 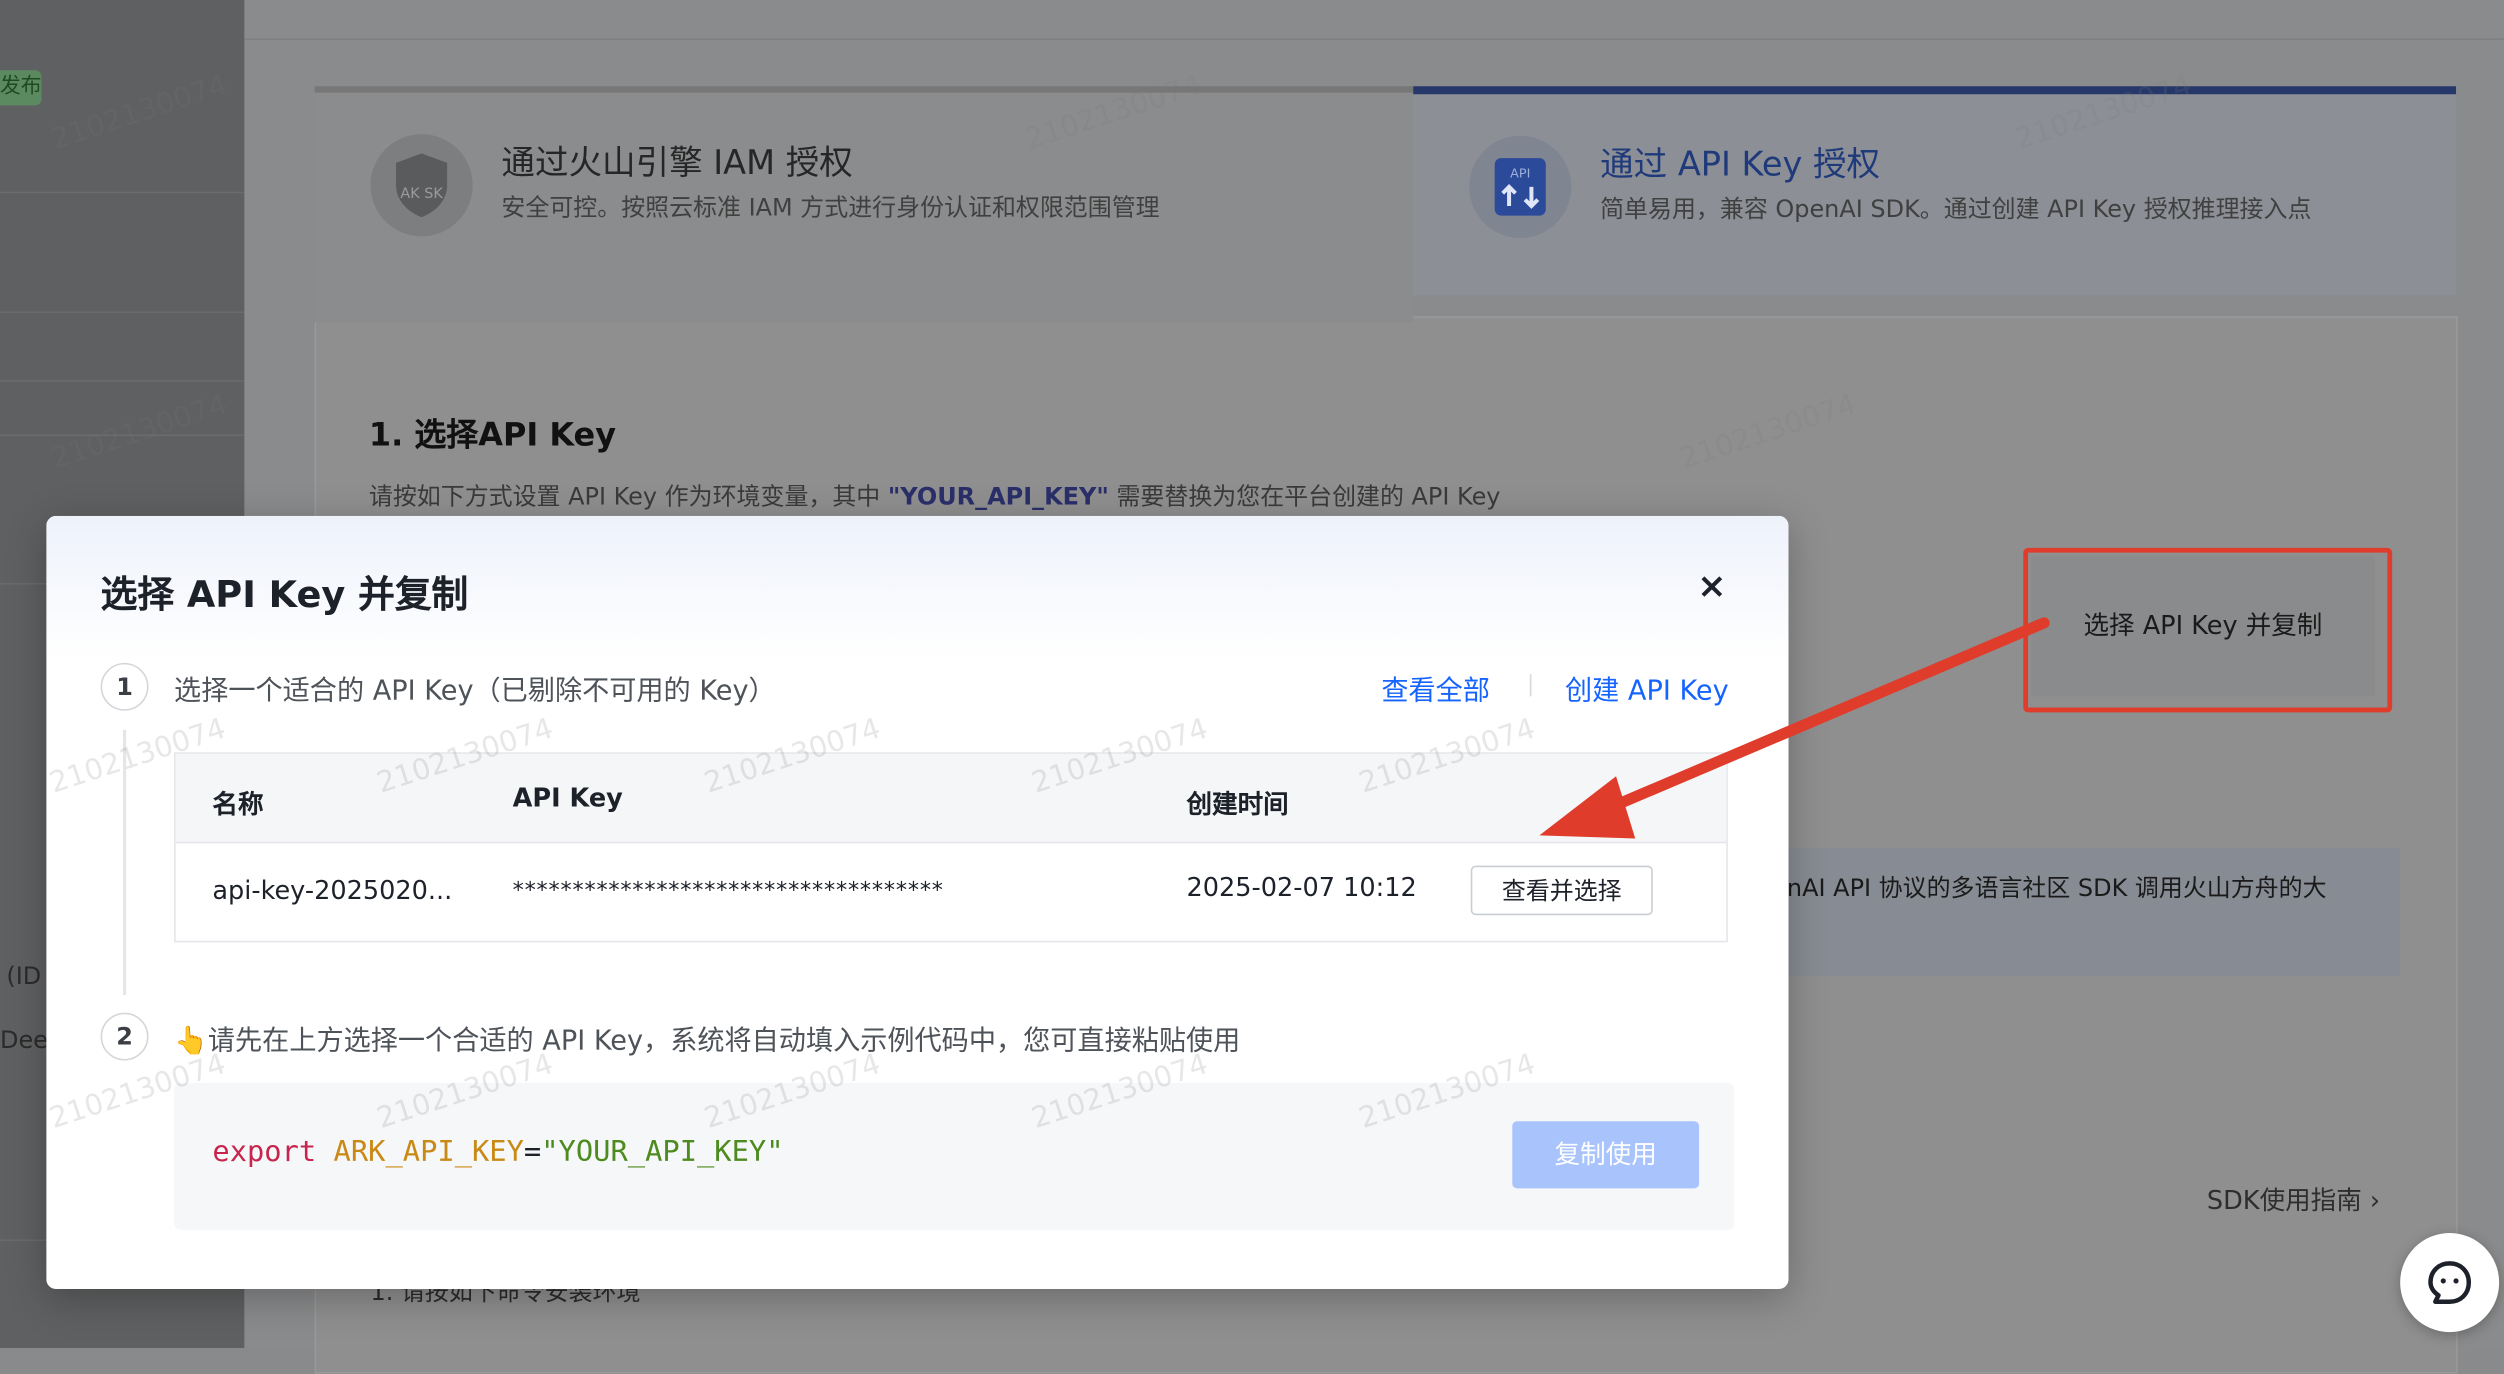 I want to click on customer-service-button, so click(x=2450, y=1283).